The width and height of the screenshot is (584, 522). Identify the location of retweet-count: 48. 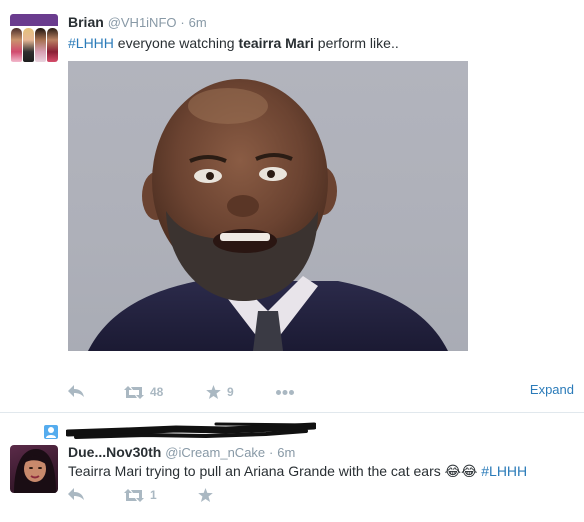
(157, 392).